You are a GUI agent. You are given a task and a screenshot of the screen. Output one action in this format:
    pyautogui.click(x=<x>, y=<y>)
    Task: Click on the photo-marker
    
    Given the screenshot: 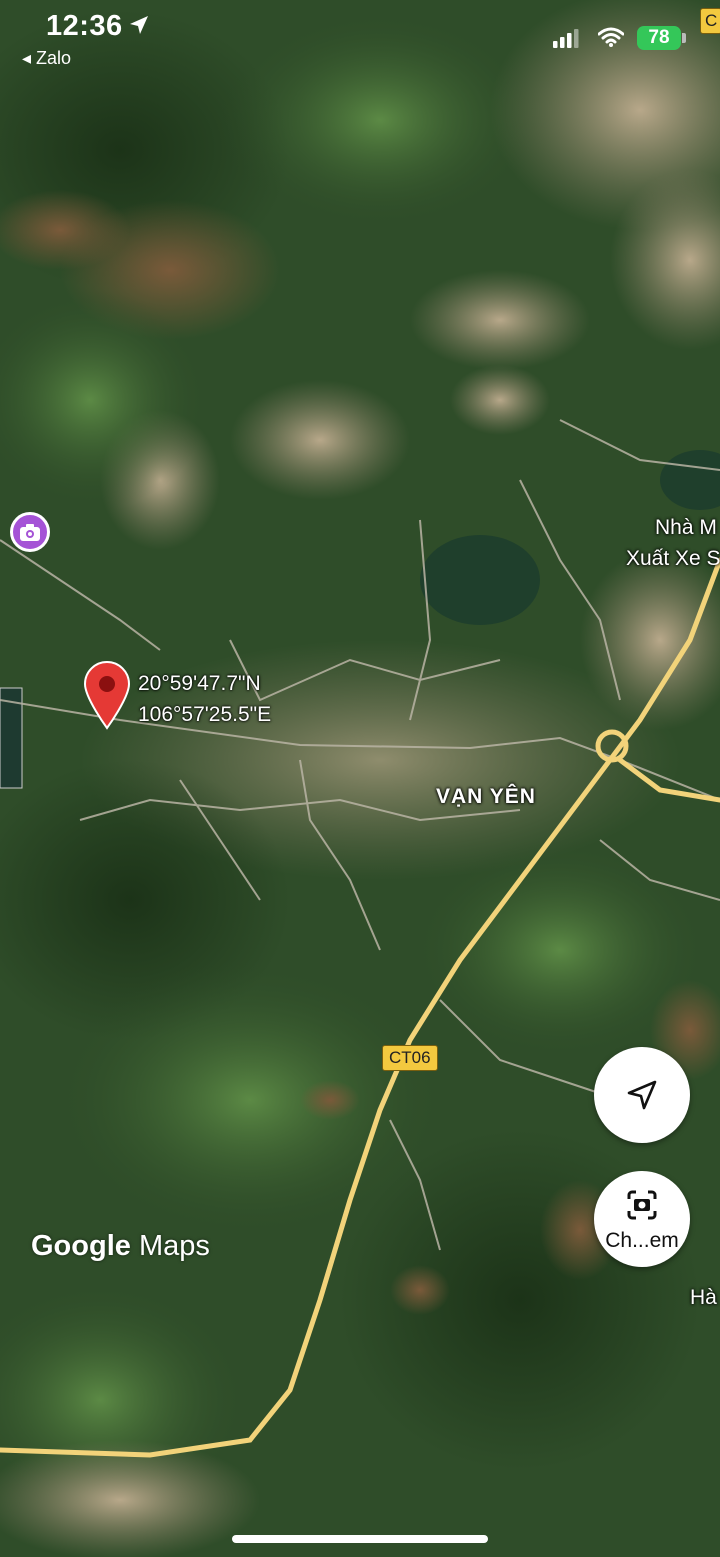 What is the action you would take?
    pyautogui.click(x=30, y=532)
    